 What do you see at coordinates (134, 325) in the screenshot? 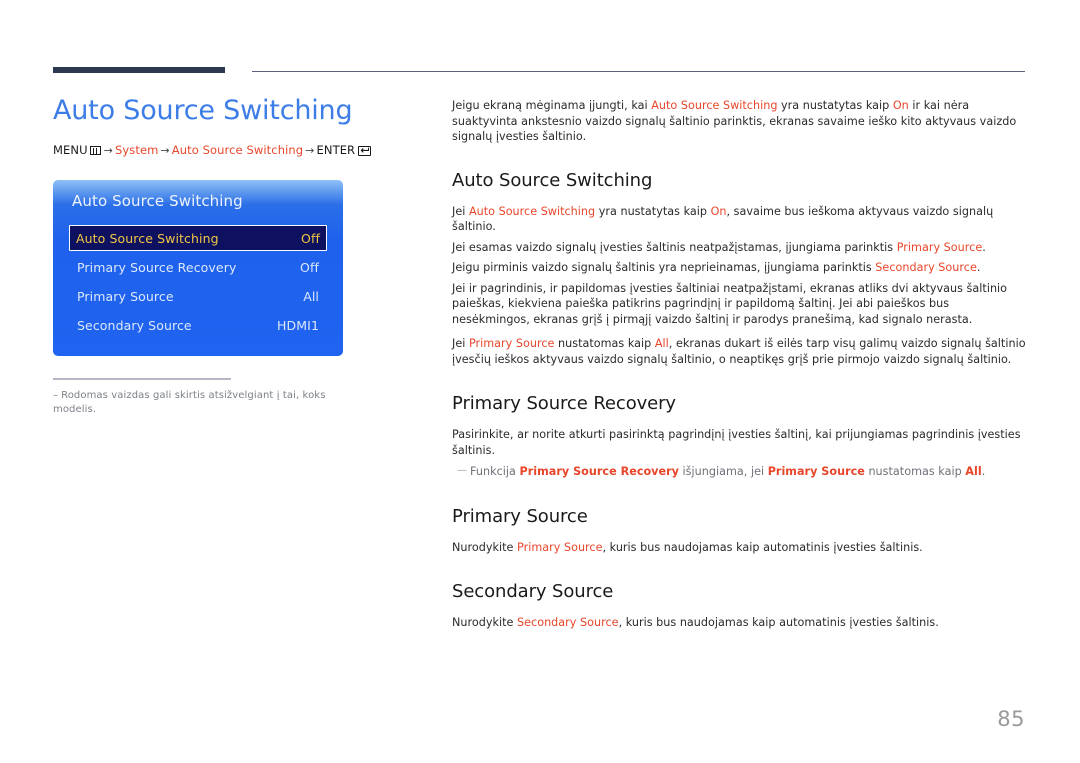
I see `osd-row-label: Secondary Source` at bounding box center [134, 325].